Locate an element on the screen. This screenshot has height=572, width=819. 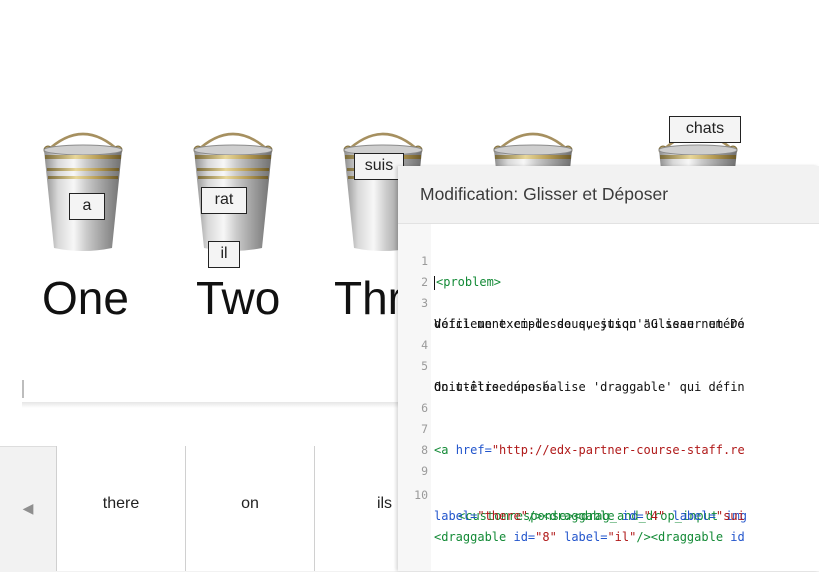
draggable-suis: suis is located at coordinates (379, 166).